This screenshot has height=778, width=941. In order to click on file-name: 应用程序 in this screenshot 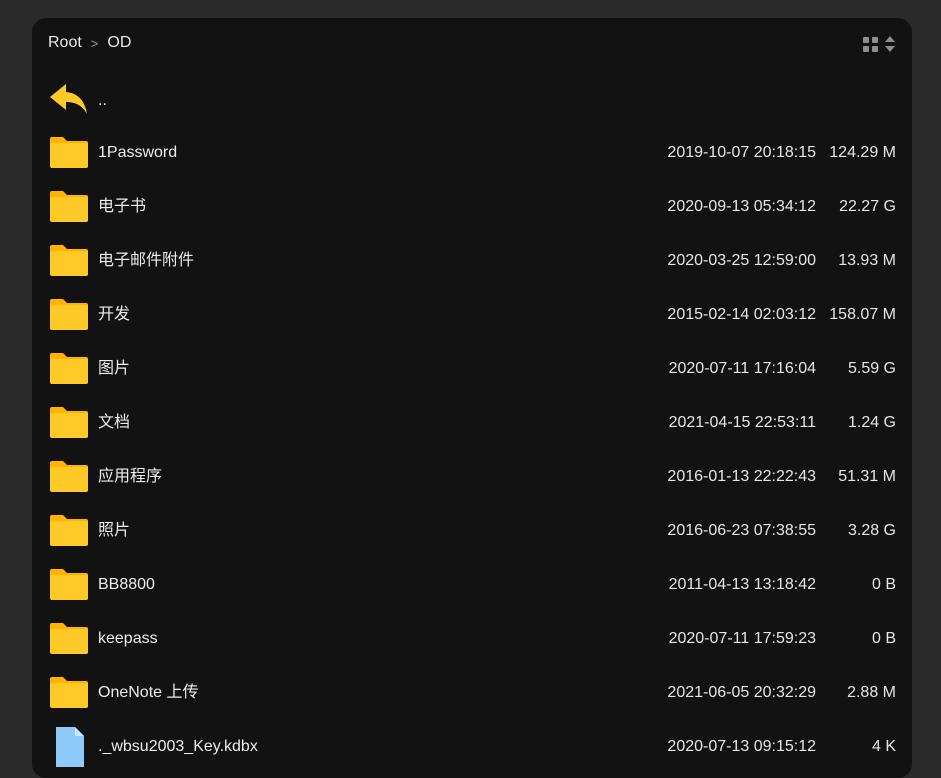, I will do `click(130, 477)`.